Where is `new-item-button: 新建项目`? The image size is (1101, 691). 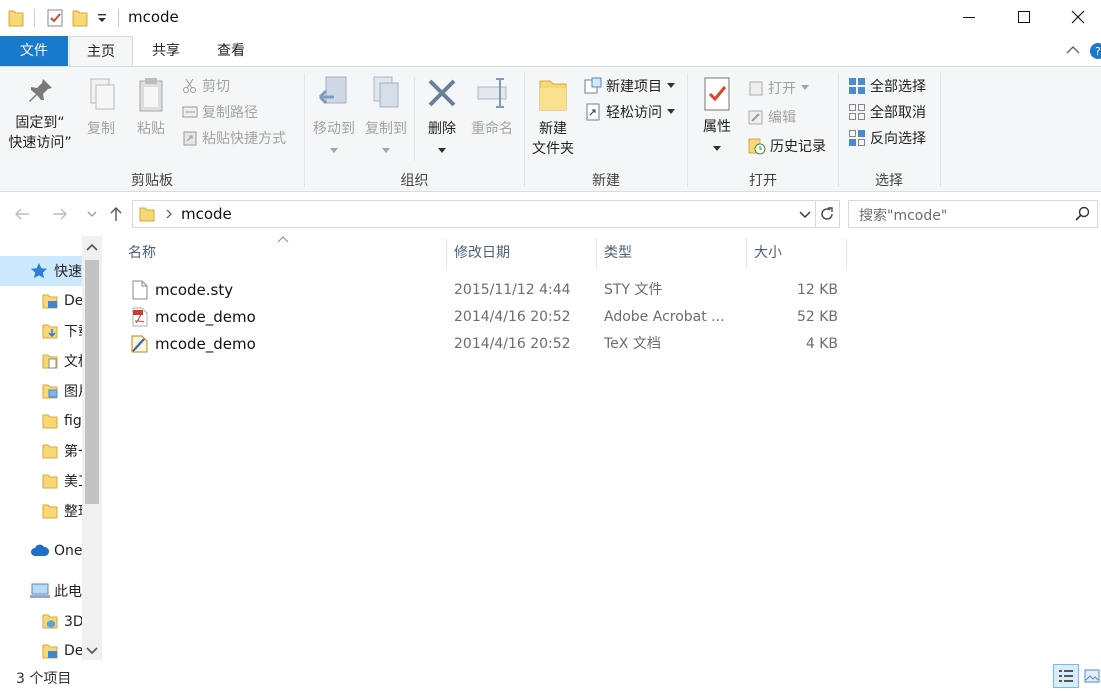
new-item-button: 新建项目 is located at coordinates (632, 86).